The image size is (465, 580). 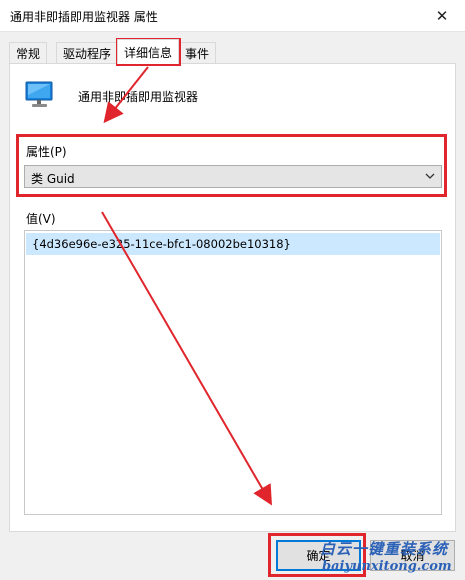 I want to click on tab-driver-label: 驱动程序, so click(x=87, y=53).